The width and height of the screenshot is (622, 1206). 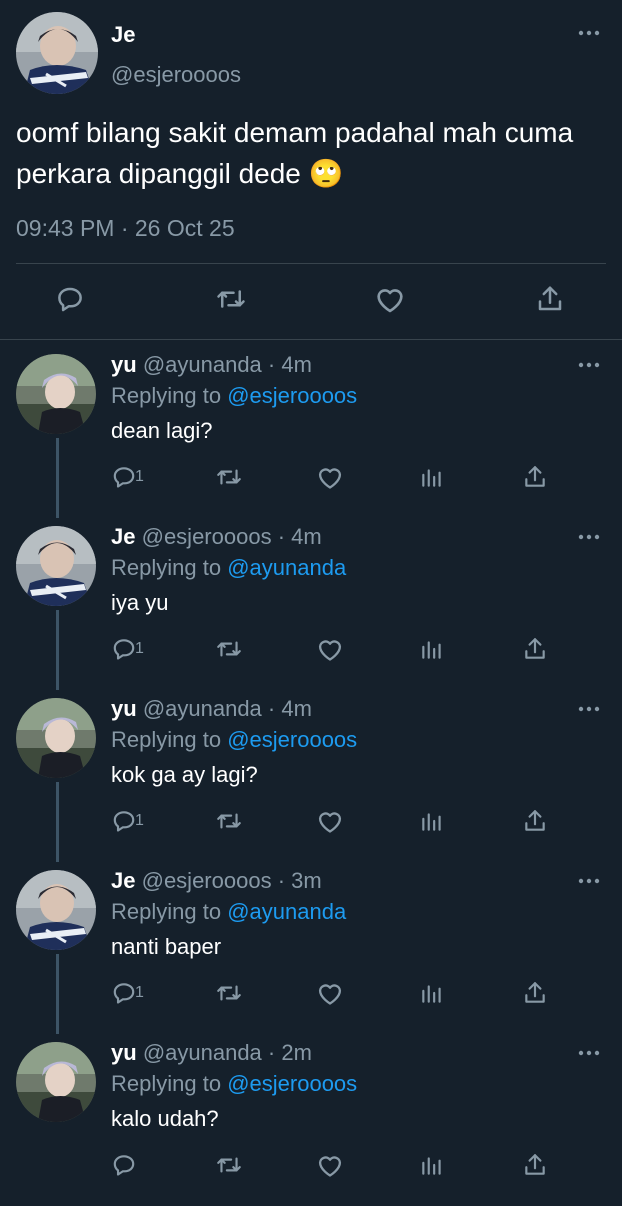 I want to click on reply-text: kok ga ay lagi?, so click(x=184, y=774).